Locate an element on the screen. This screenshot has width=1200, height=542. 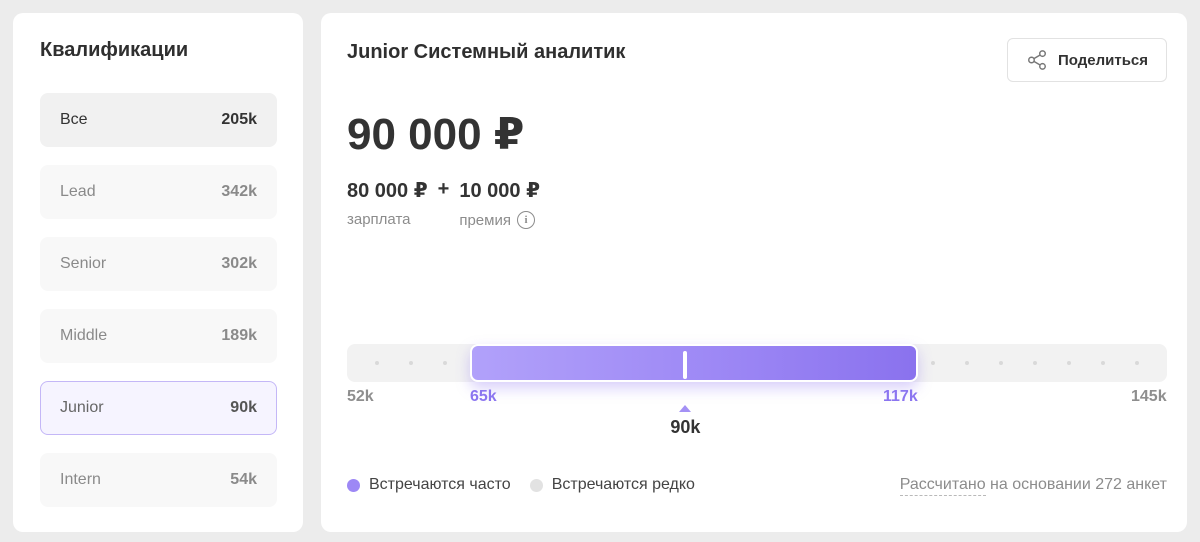
share-button: Поделиться is located at coordinates (1087, 60).